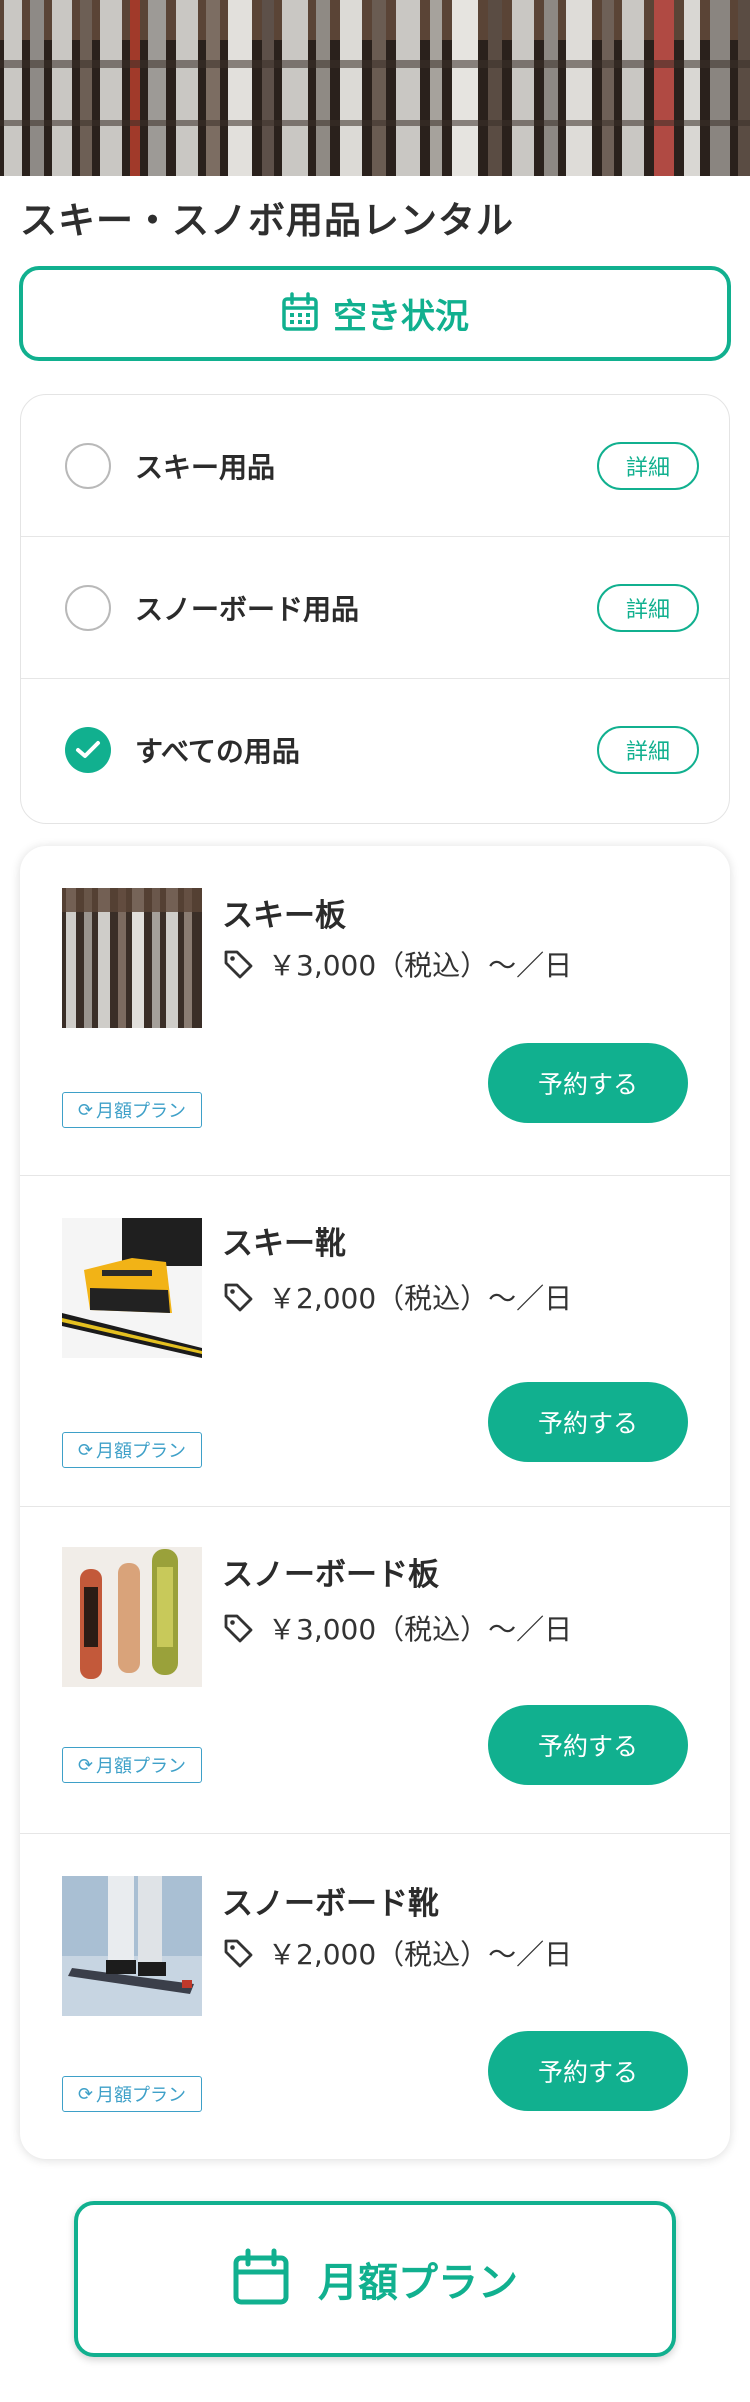 This screenshot has width=750, height=2402. Describe the element at coordinates (375, 1670) in the screenshot. I see `product-item: スノーボード板 ￥3,000（税込）〜／日 予約する ⟳ 月額プラン` at that location.